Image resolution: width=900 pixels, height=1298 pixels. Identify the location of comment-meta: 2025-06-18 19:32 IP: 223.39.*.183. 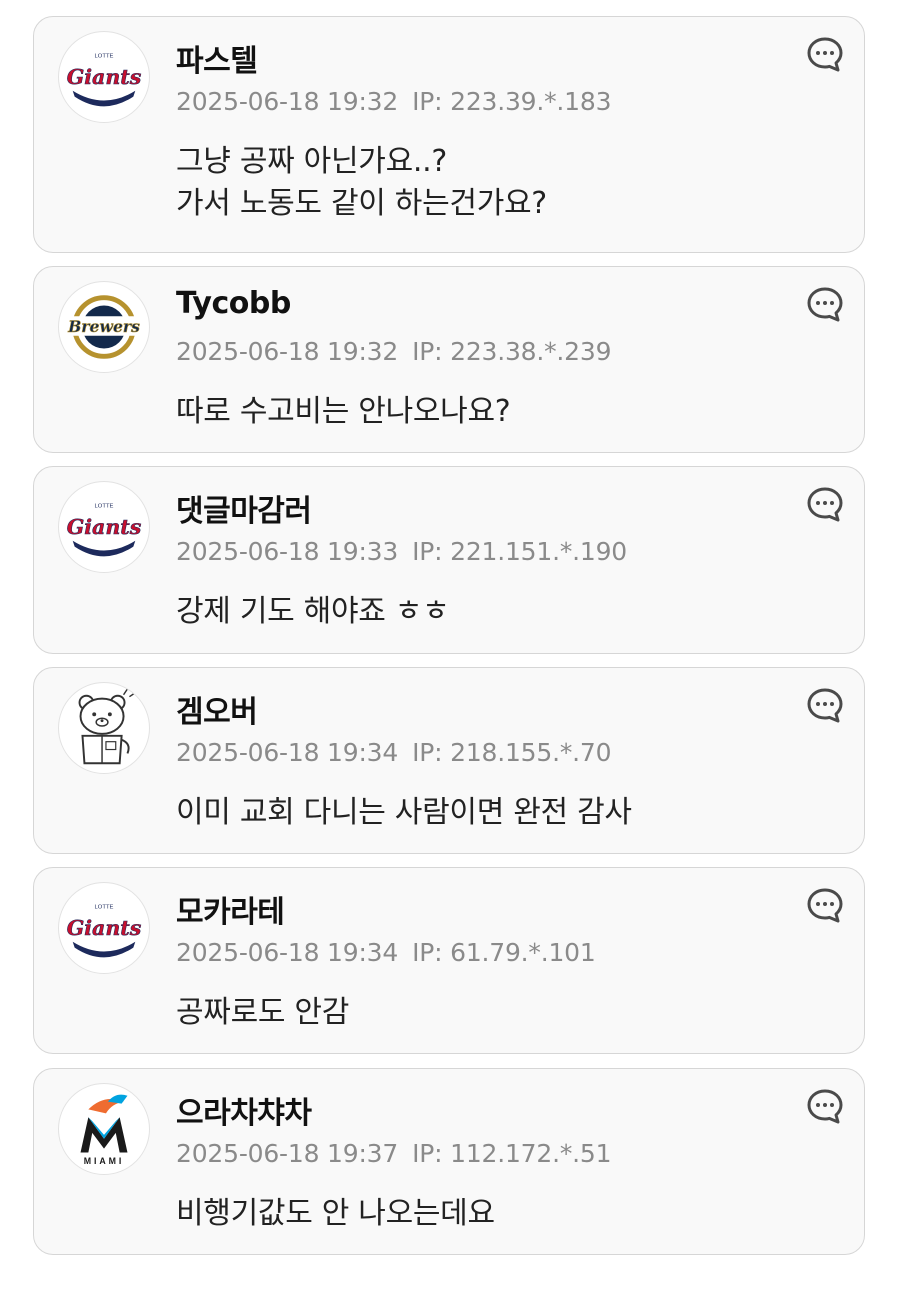
(394, 101).